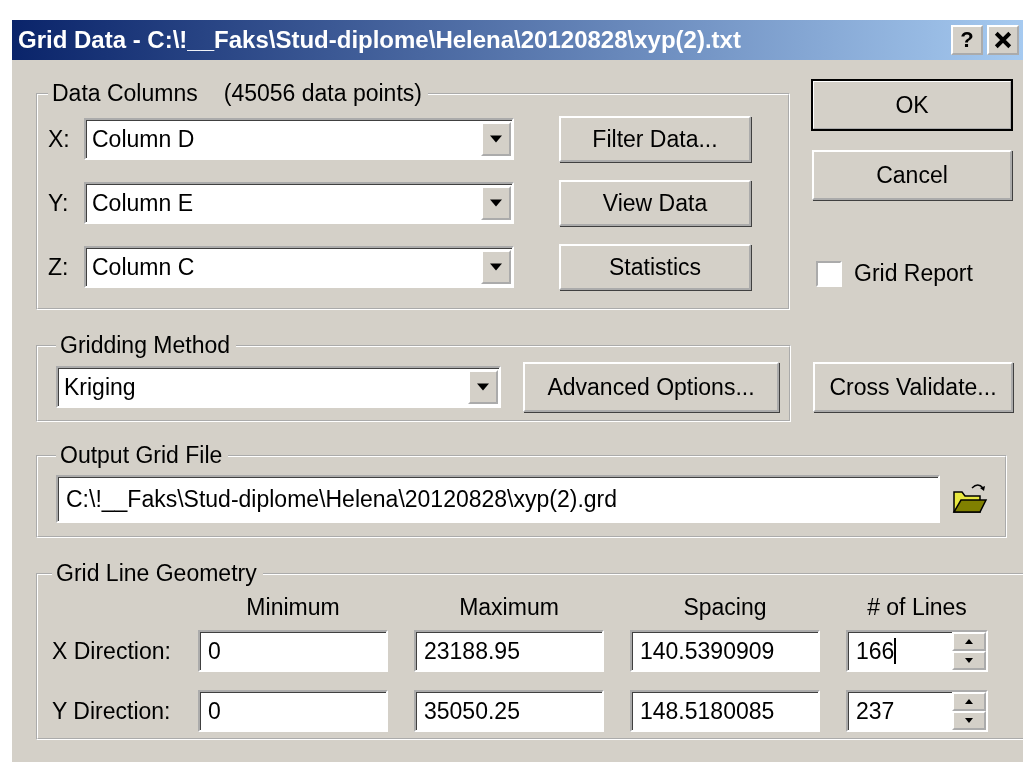  Describe the element at coordinates (509, 711) in the screenshot. I see `number-field: 35050.25` at that location.